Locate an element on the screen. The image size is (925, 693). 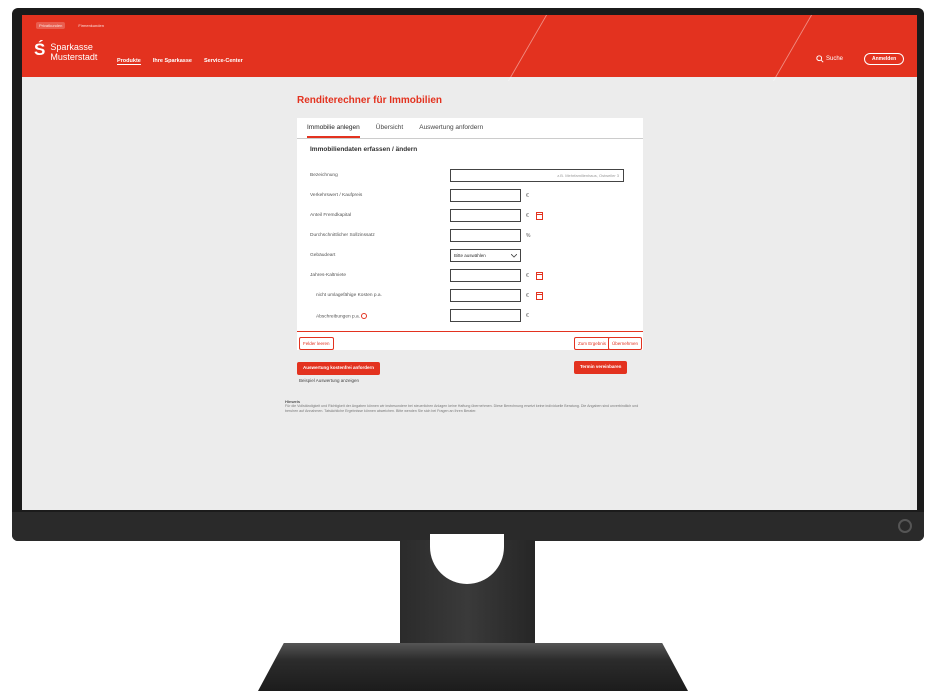
search-button: Suche is located at coordinates (829, 59).